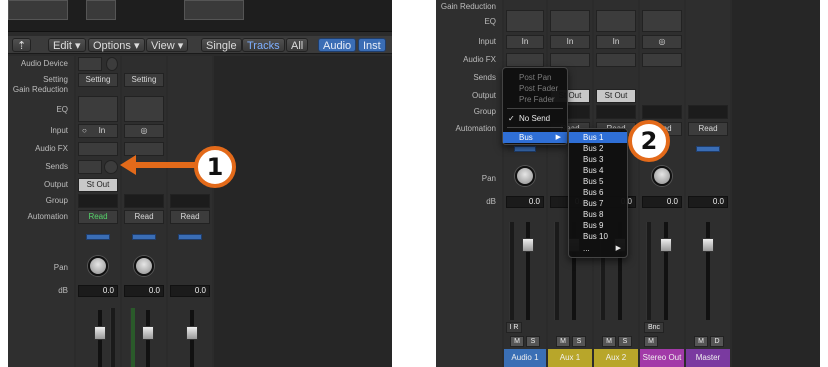 The width and height of the screenshot is (828, 367). I want to click on level-meter, so click(648, 271).